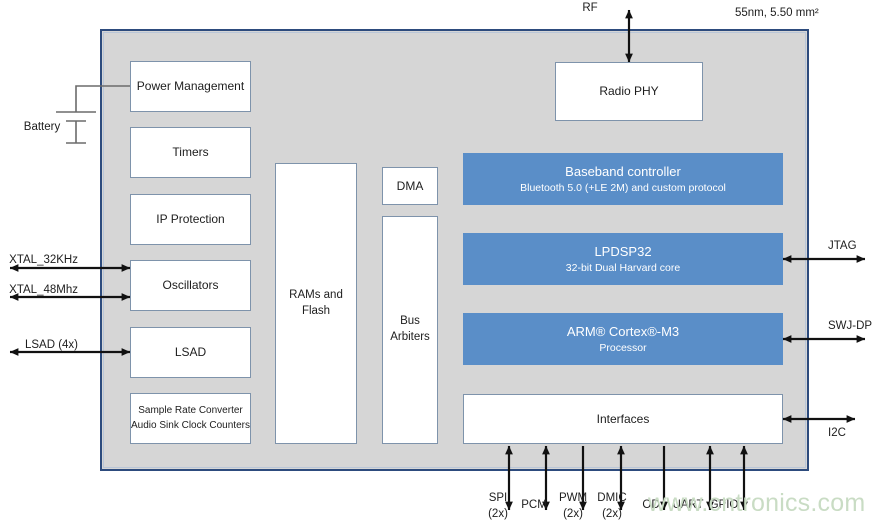 This screenshot has width=876, height=524. I want to click on block-interfaces-label: Interfaces, so click(623, 418).